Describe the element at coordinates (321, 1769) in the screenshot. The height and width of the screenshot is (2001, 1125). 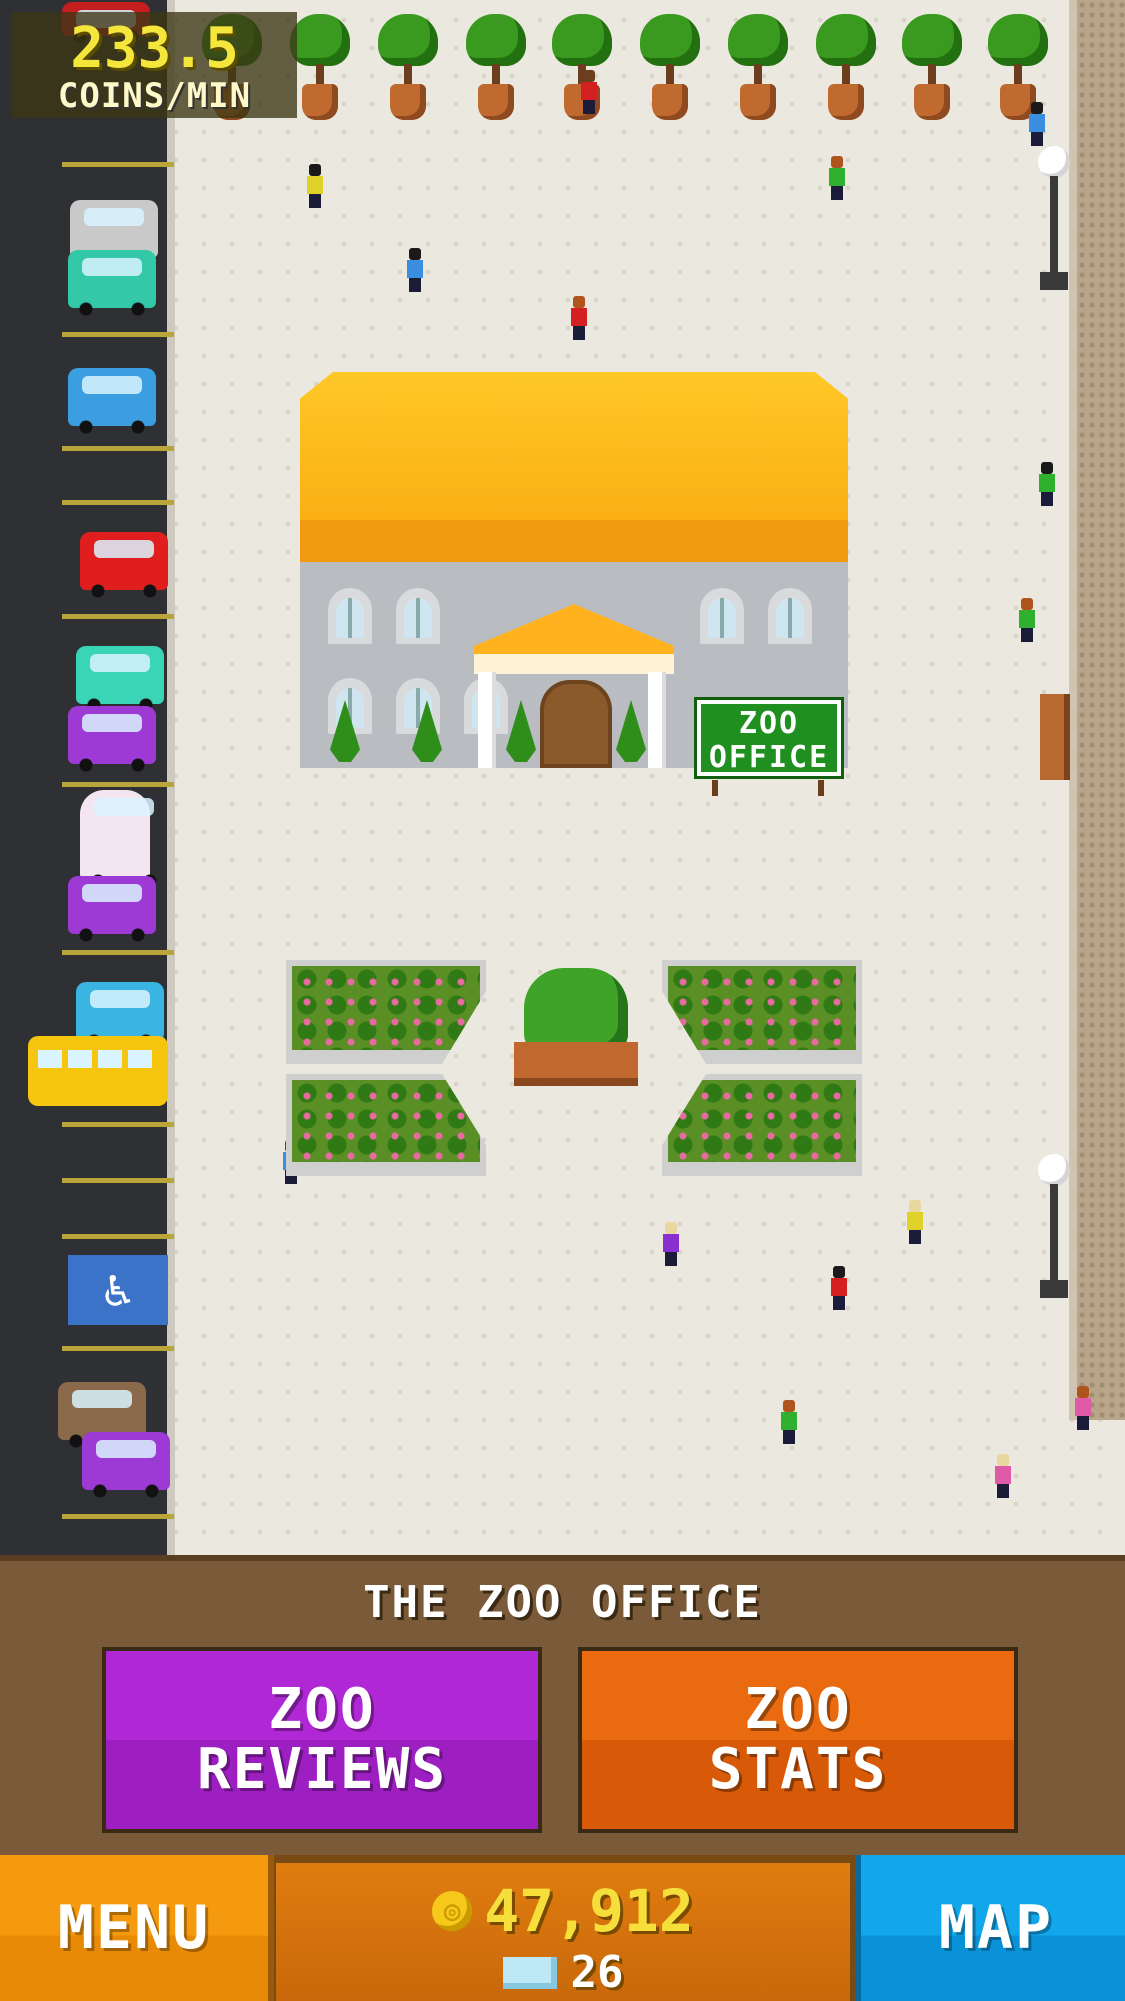
I see `zoo-reviews-line-2: REVIEWS` at that location.